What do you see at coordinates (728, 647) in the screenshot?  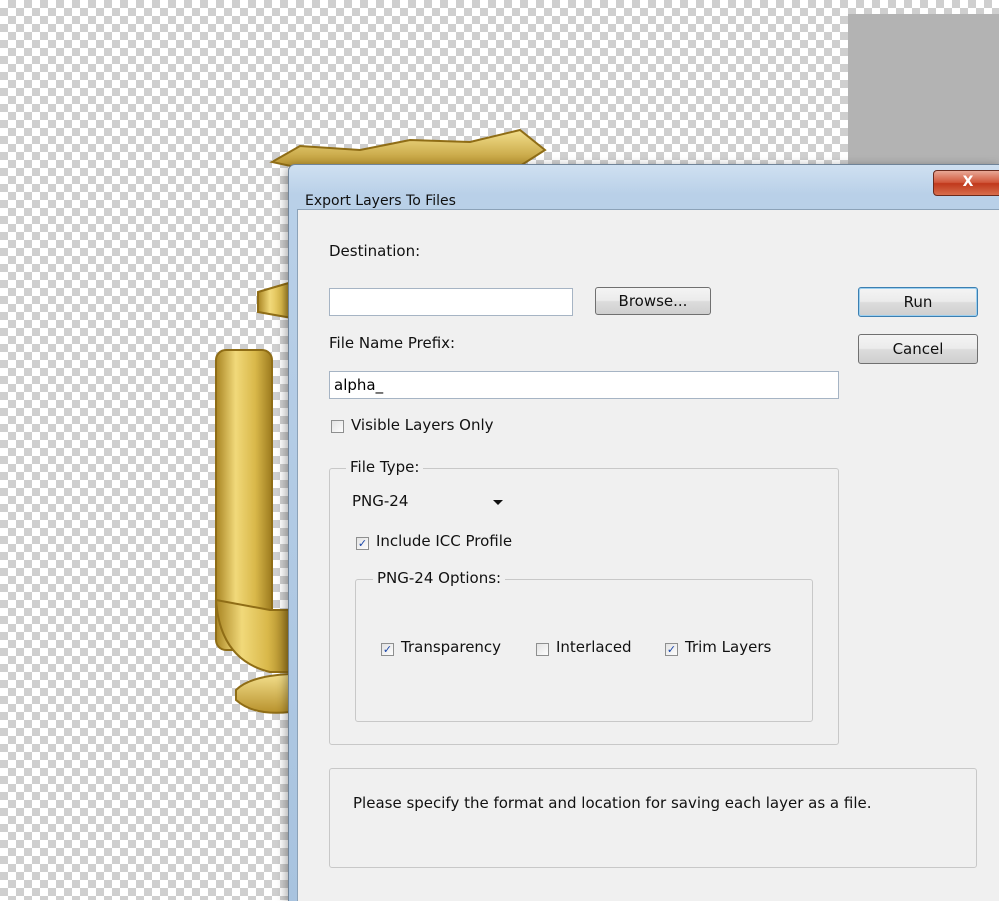 I see `trim-layers-label: Trim Layers` at bounding box center [728, 647].